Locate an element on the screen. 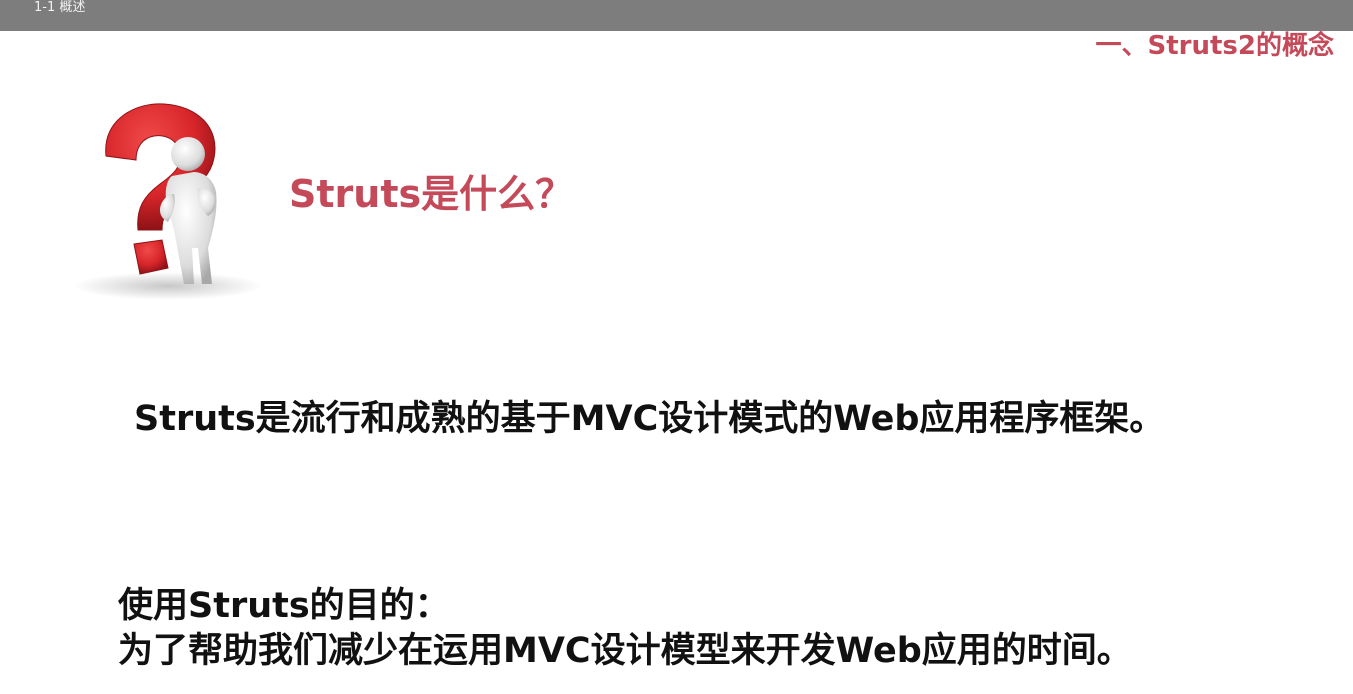 The width and height of the screenshot is (1353, 694). question-mark-figure-icon is located at coordinates (161, 201).